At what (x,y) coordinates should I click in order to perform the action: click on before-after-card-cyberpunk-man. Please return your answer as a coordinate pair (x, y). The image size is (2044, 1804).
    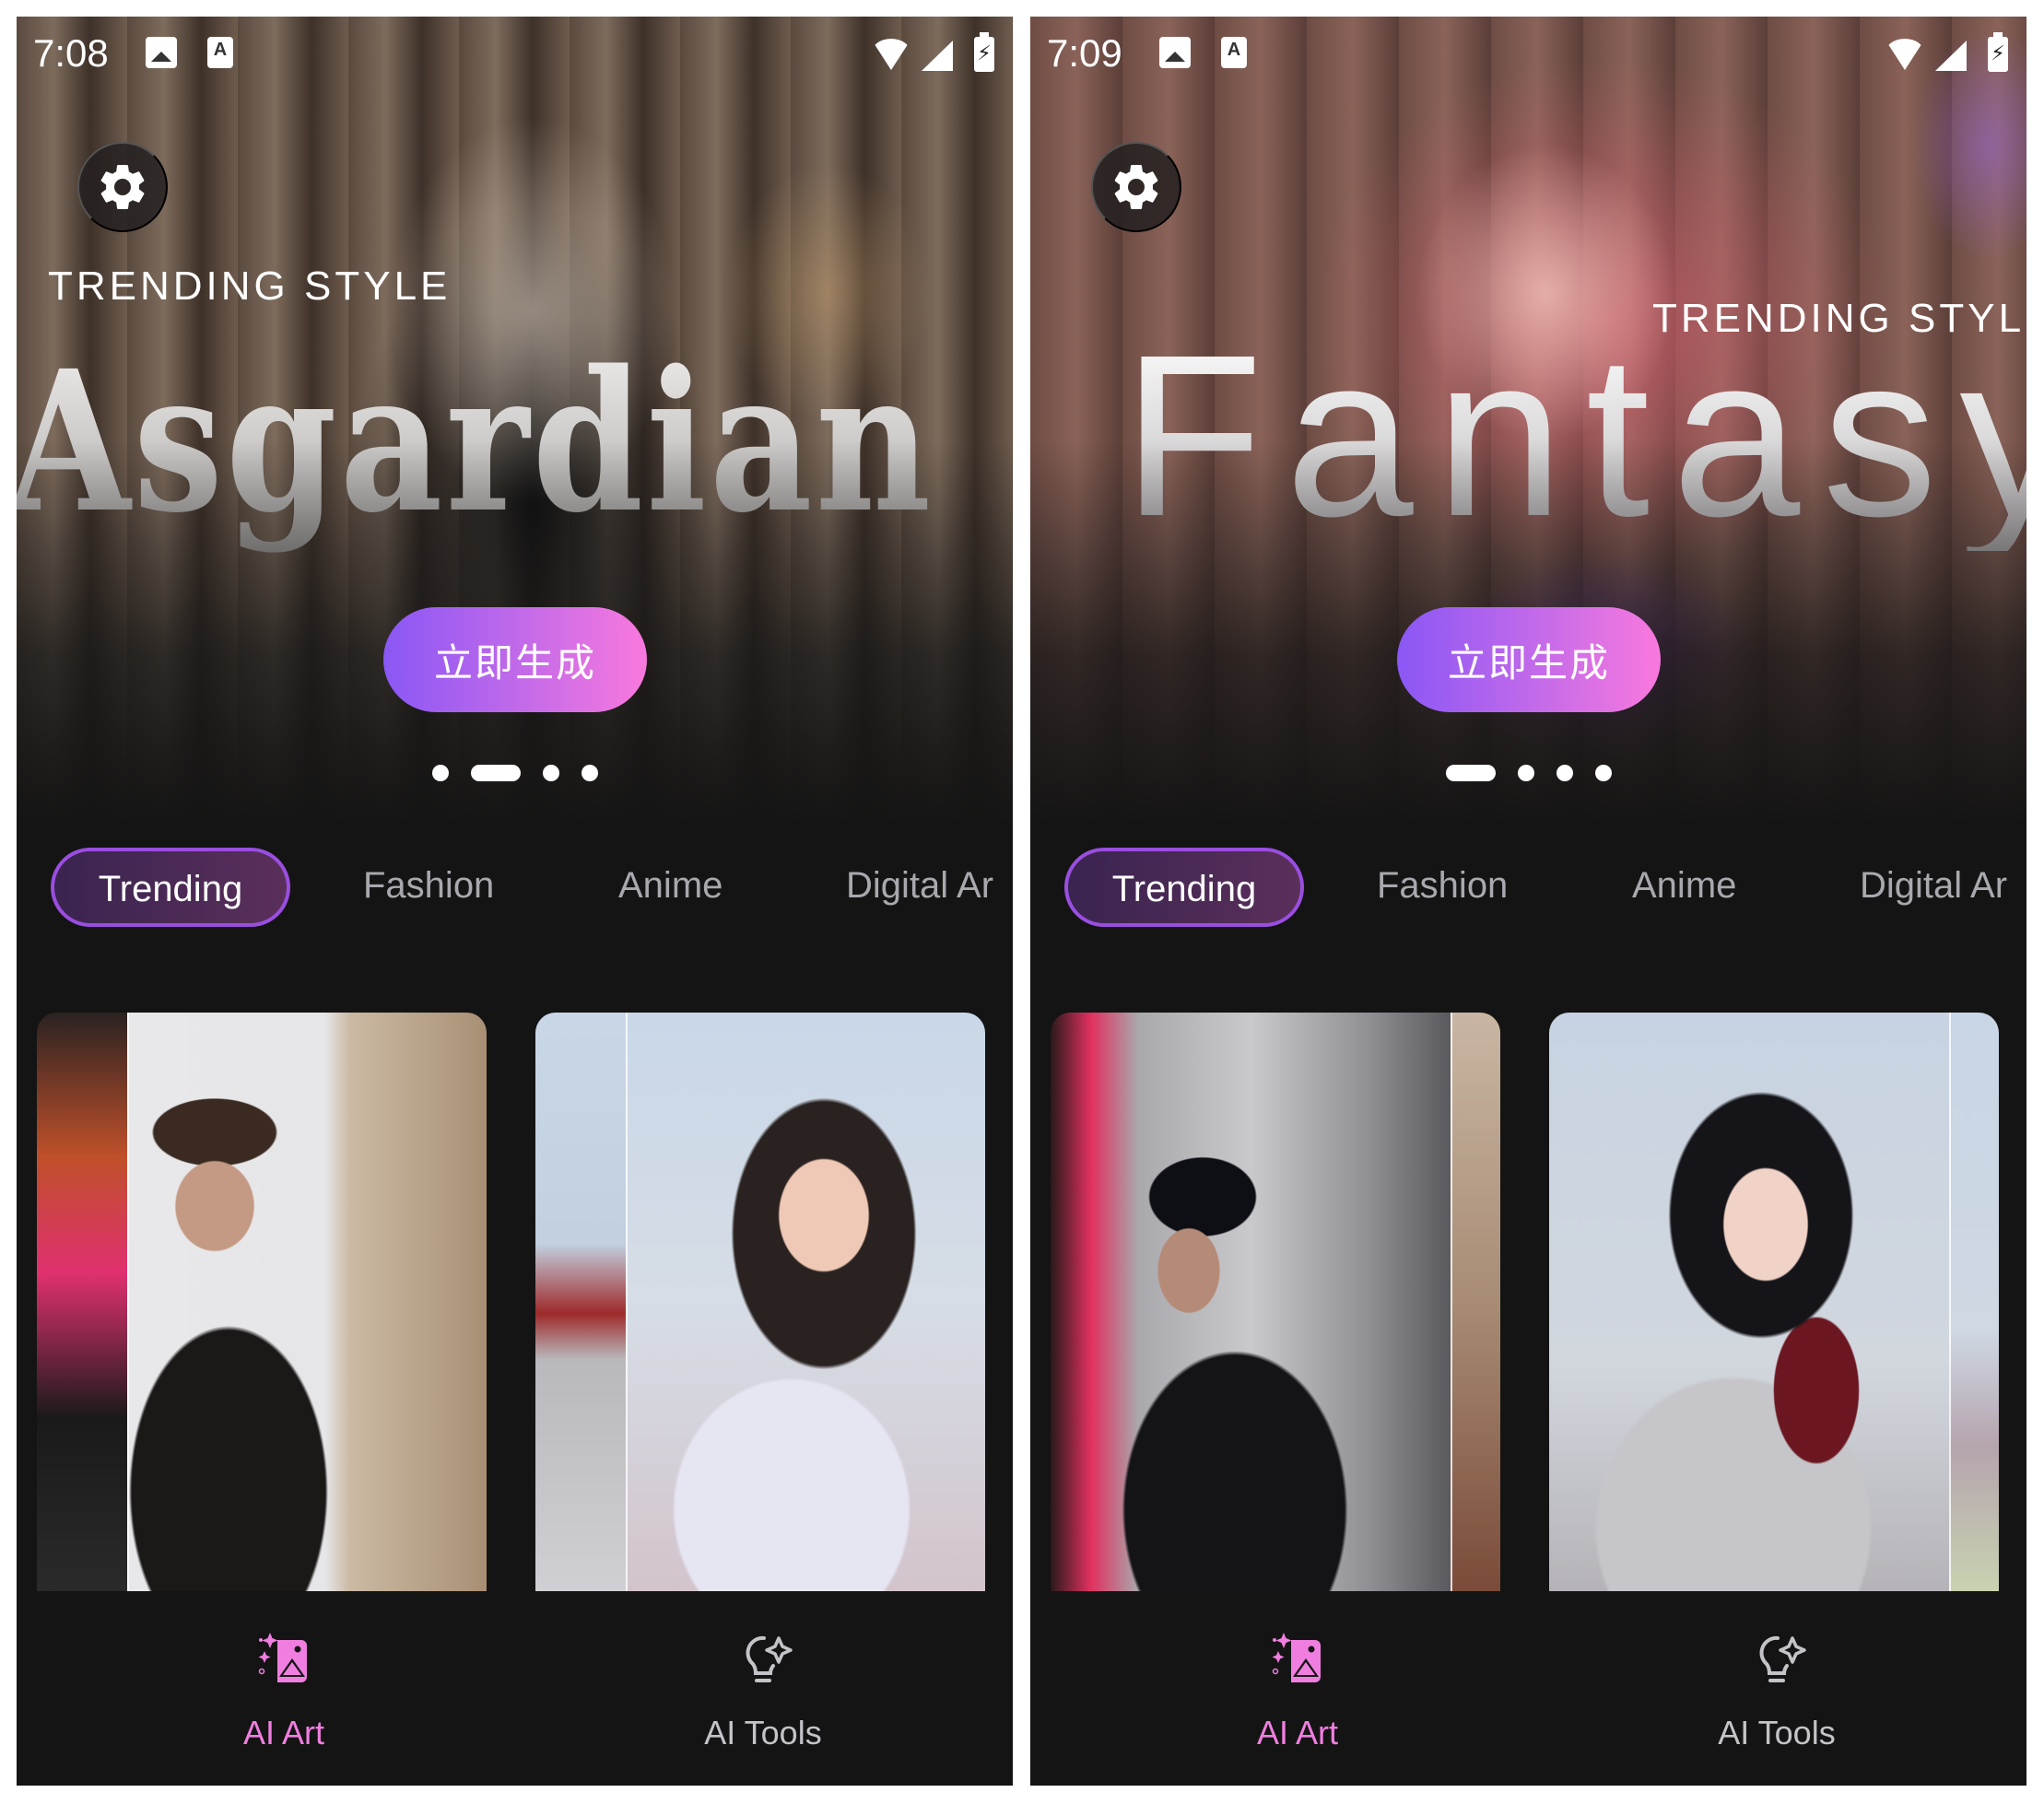
    Looking at the image, I should click on (1275, 1302).